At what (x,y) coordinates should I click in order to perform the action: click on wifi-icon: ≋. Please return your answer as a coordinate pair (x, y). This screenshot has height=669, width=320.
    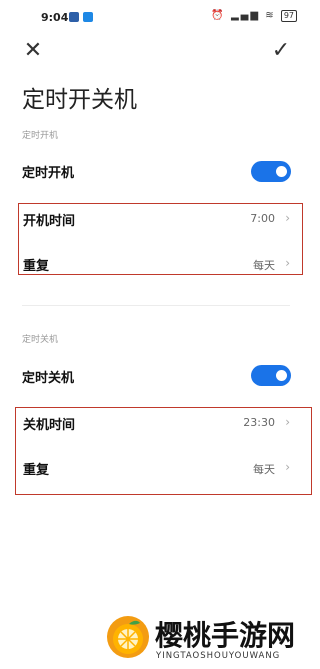
    Looking at the image, I should click on (270, 15).